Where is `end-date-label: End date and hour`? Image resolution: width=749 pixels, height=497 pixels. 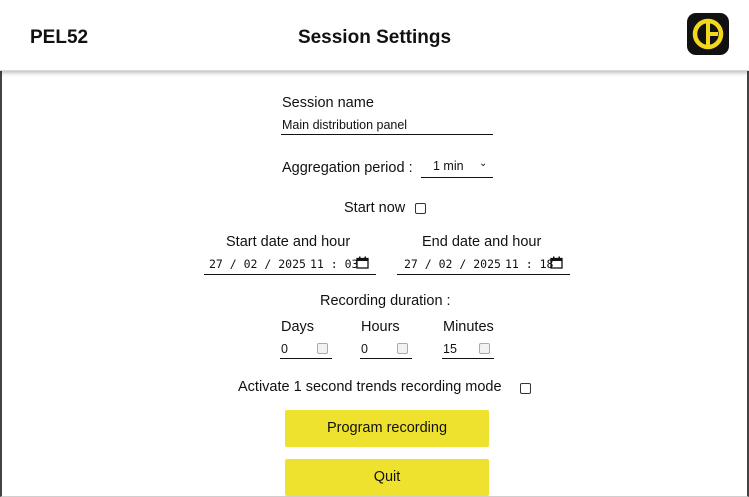
end-date-label: End date and hour is located at coordinates (482, 242).